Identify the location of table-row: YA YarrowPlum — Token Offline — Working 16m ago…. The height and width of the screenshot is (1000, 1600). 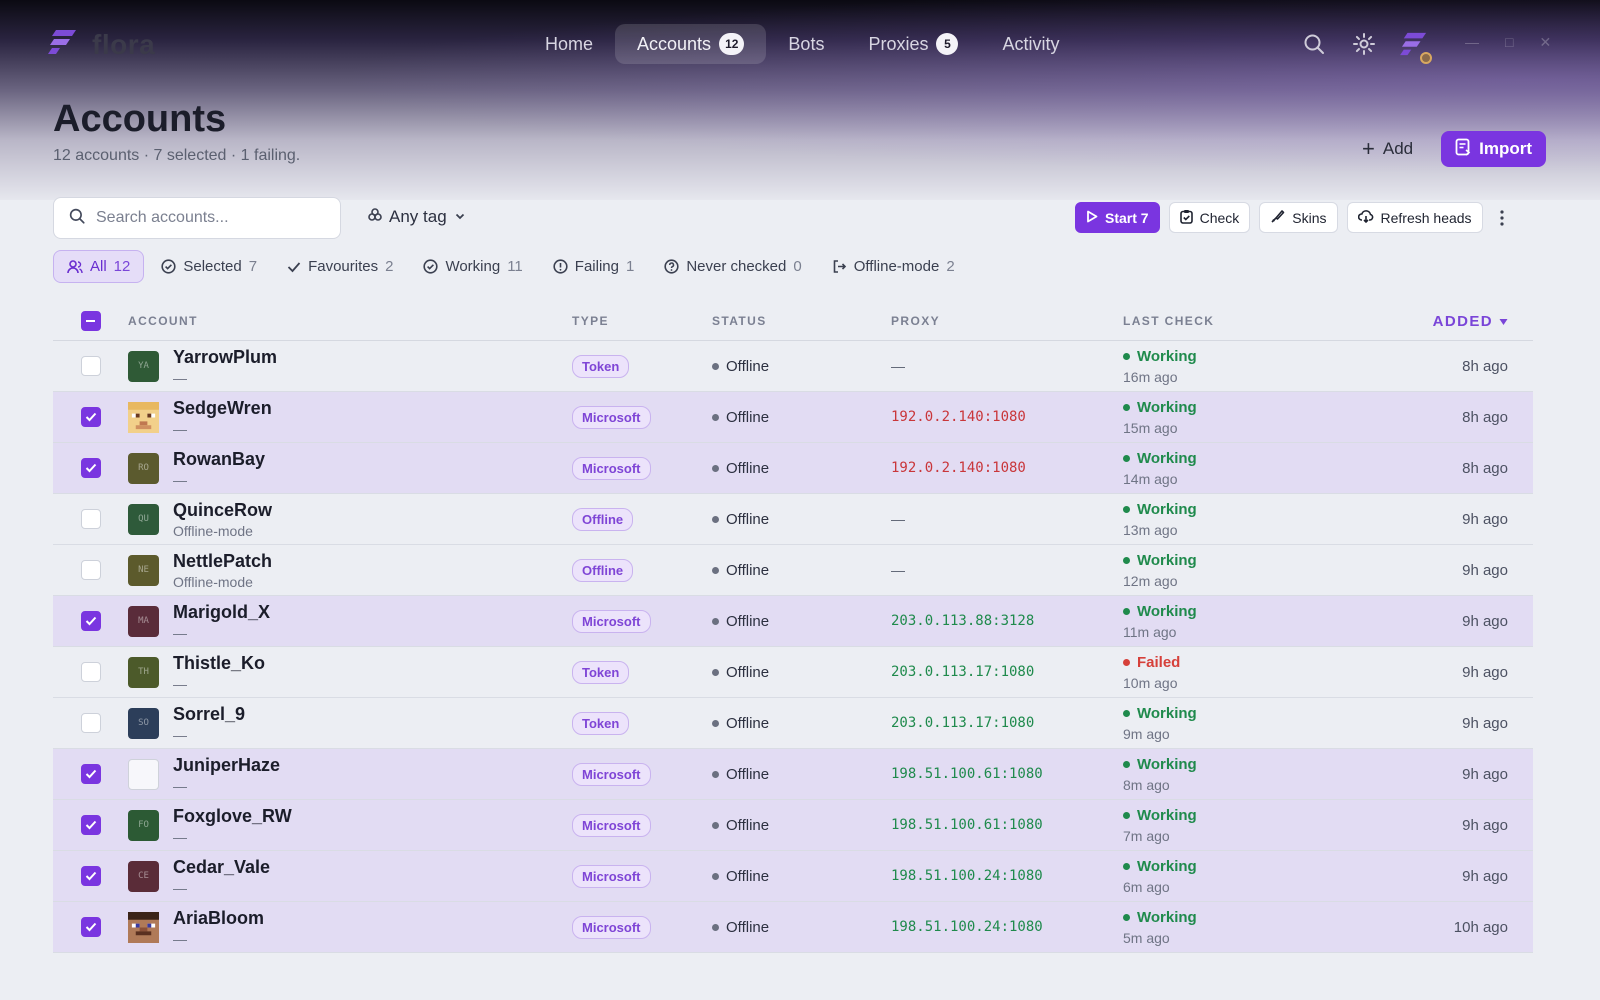
(793, 366).